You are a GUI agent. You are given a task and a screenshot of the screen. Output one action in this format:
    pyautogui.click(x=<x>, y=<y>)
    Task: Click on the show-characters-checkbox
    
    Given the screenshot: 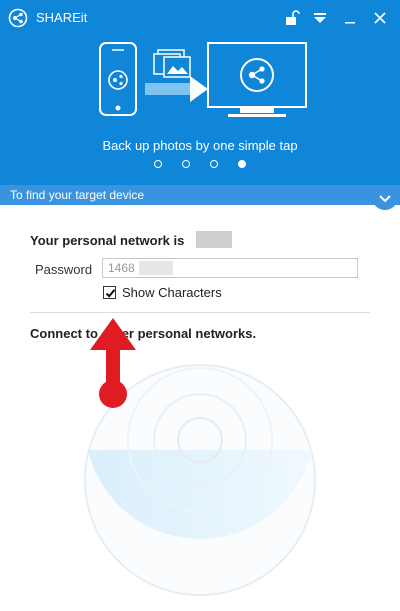 What is the action you would take?
    pyautogui.click(x=109, y=292)
    